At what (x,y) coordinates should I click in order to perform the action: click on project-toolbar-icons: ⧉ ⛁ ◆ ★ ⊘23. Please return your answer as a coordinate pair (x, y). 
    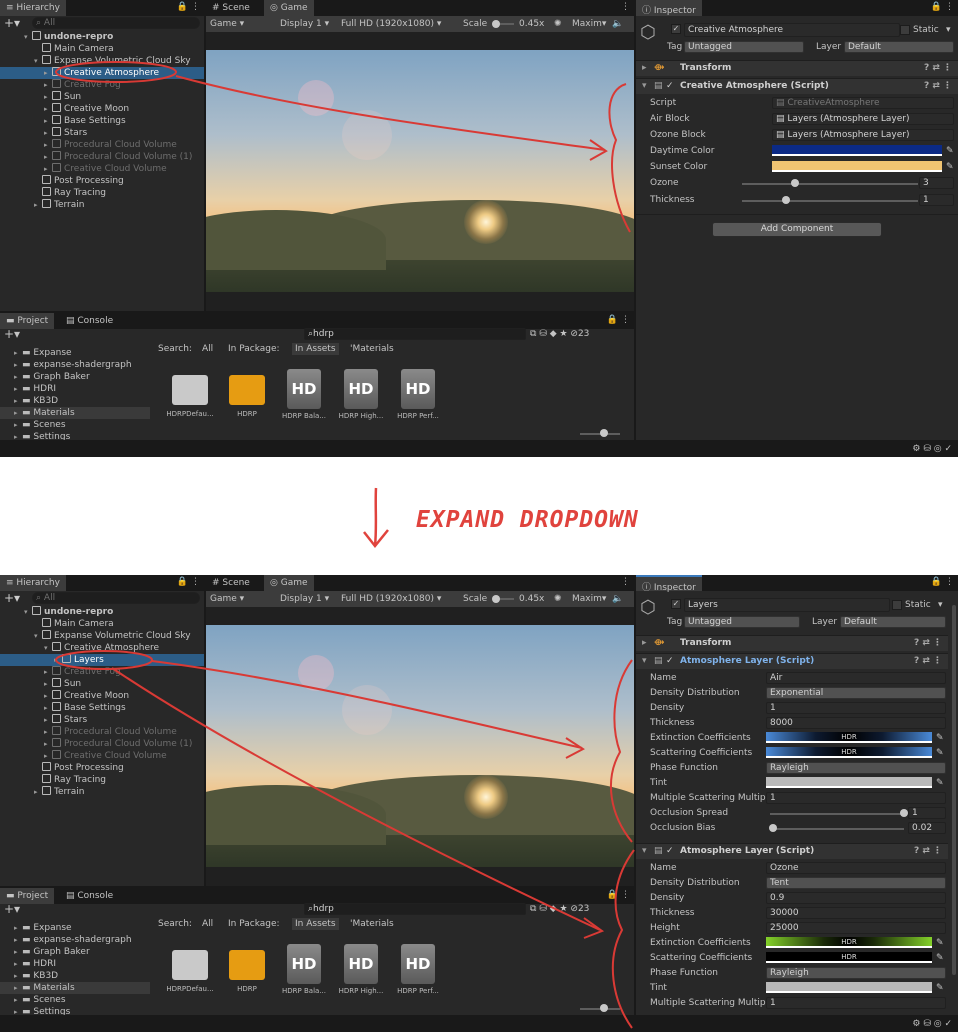
    Looking at the image, I should click on (559, 909).